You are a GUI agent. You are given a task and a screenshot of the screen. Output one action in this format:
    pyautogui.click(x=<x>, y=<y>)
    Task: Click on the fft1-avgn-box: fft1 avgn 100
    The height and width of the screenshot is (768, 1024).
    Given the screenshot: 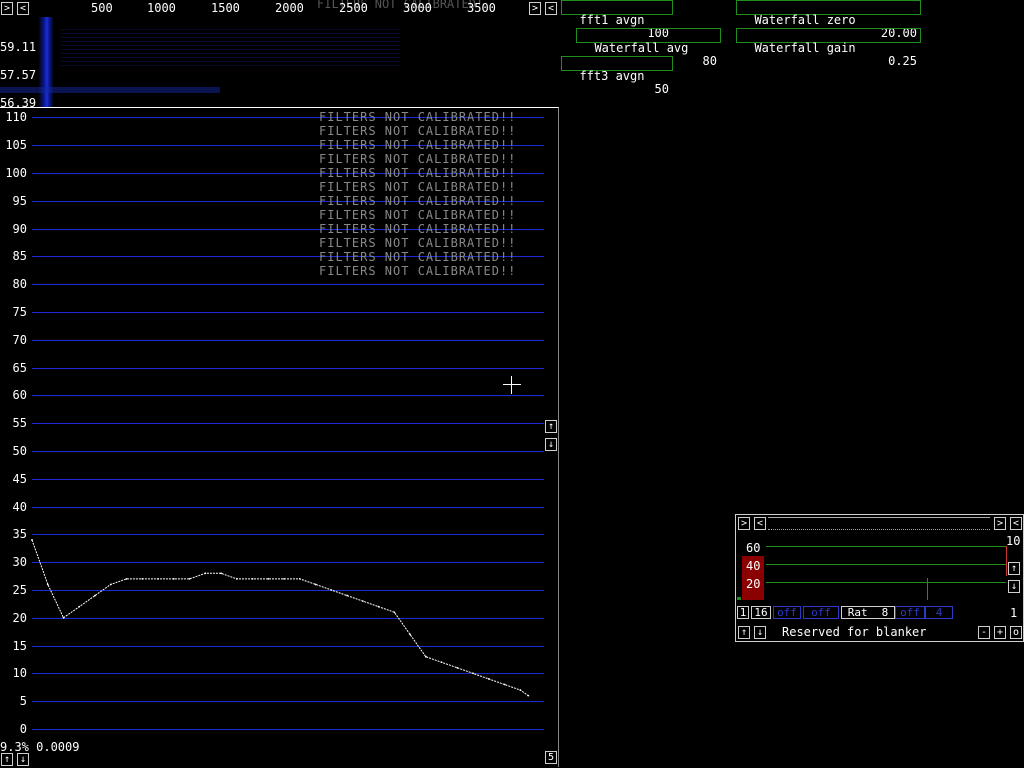 What is the action you would take?
    pyautogui.click(x=617, y=20)
    